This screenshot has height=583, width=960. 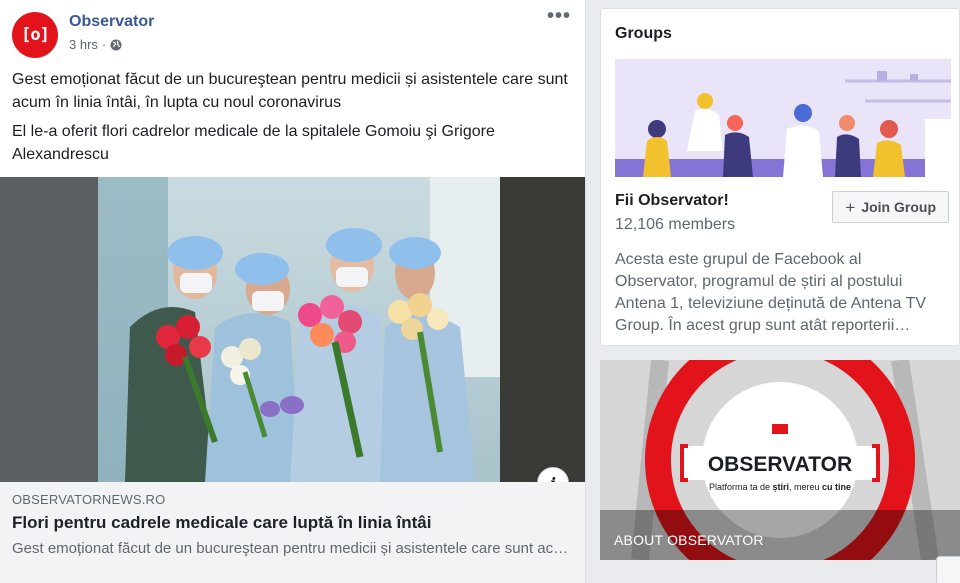 What do you see at coordinates (89, 499) in the screenshot?
I see `link-domain: OBSERVATORNEWS.RO` at bounding box center [89, 499].